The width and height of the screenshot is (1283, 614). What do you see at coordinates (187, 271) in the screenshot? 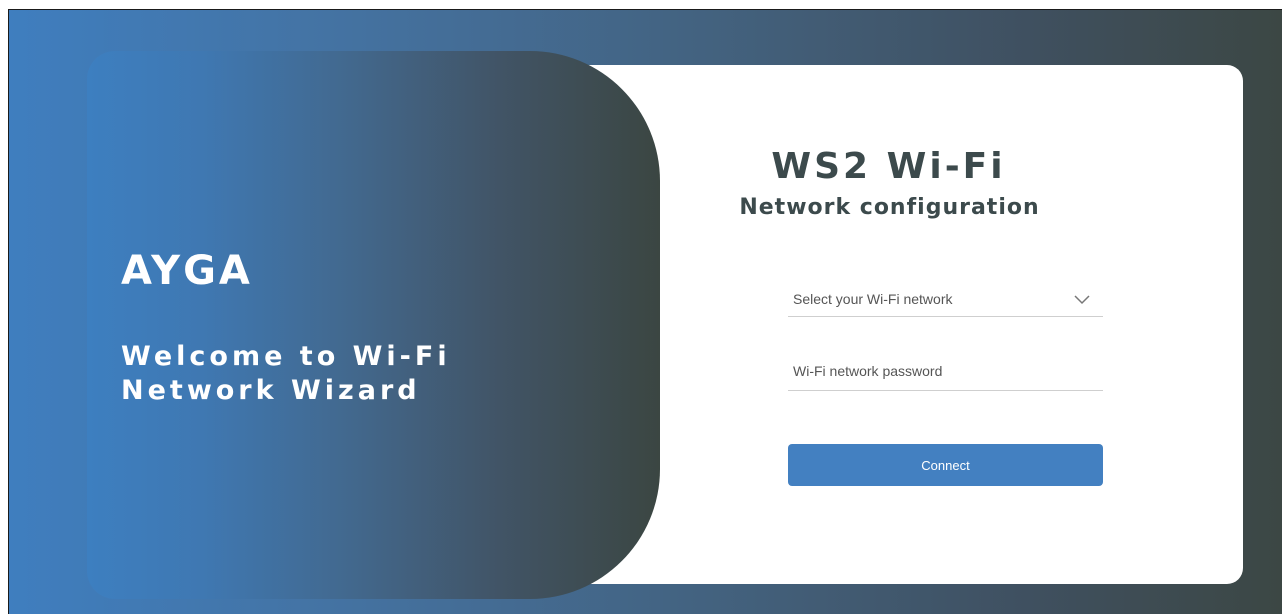
I see `brand-logo-text: AYGA` at bounding box center [187, 271].